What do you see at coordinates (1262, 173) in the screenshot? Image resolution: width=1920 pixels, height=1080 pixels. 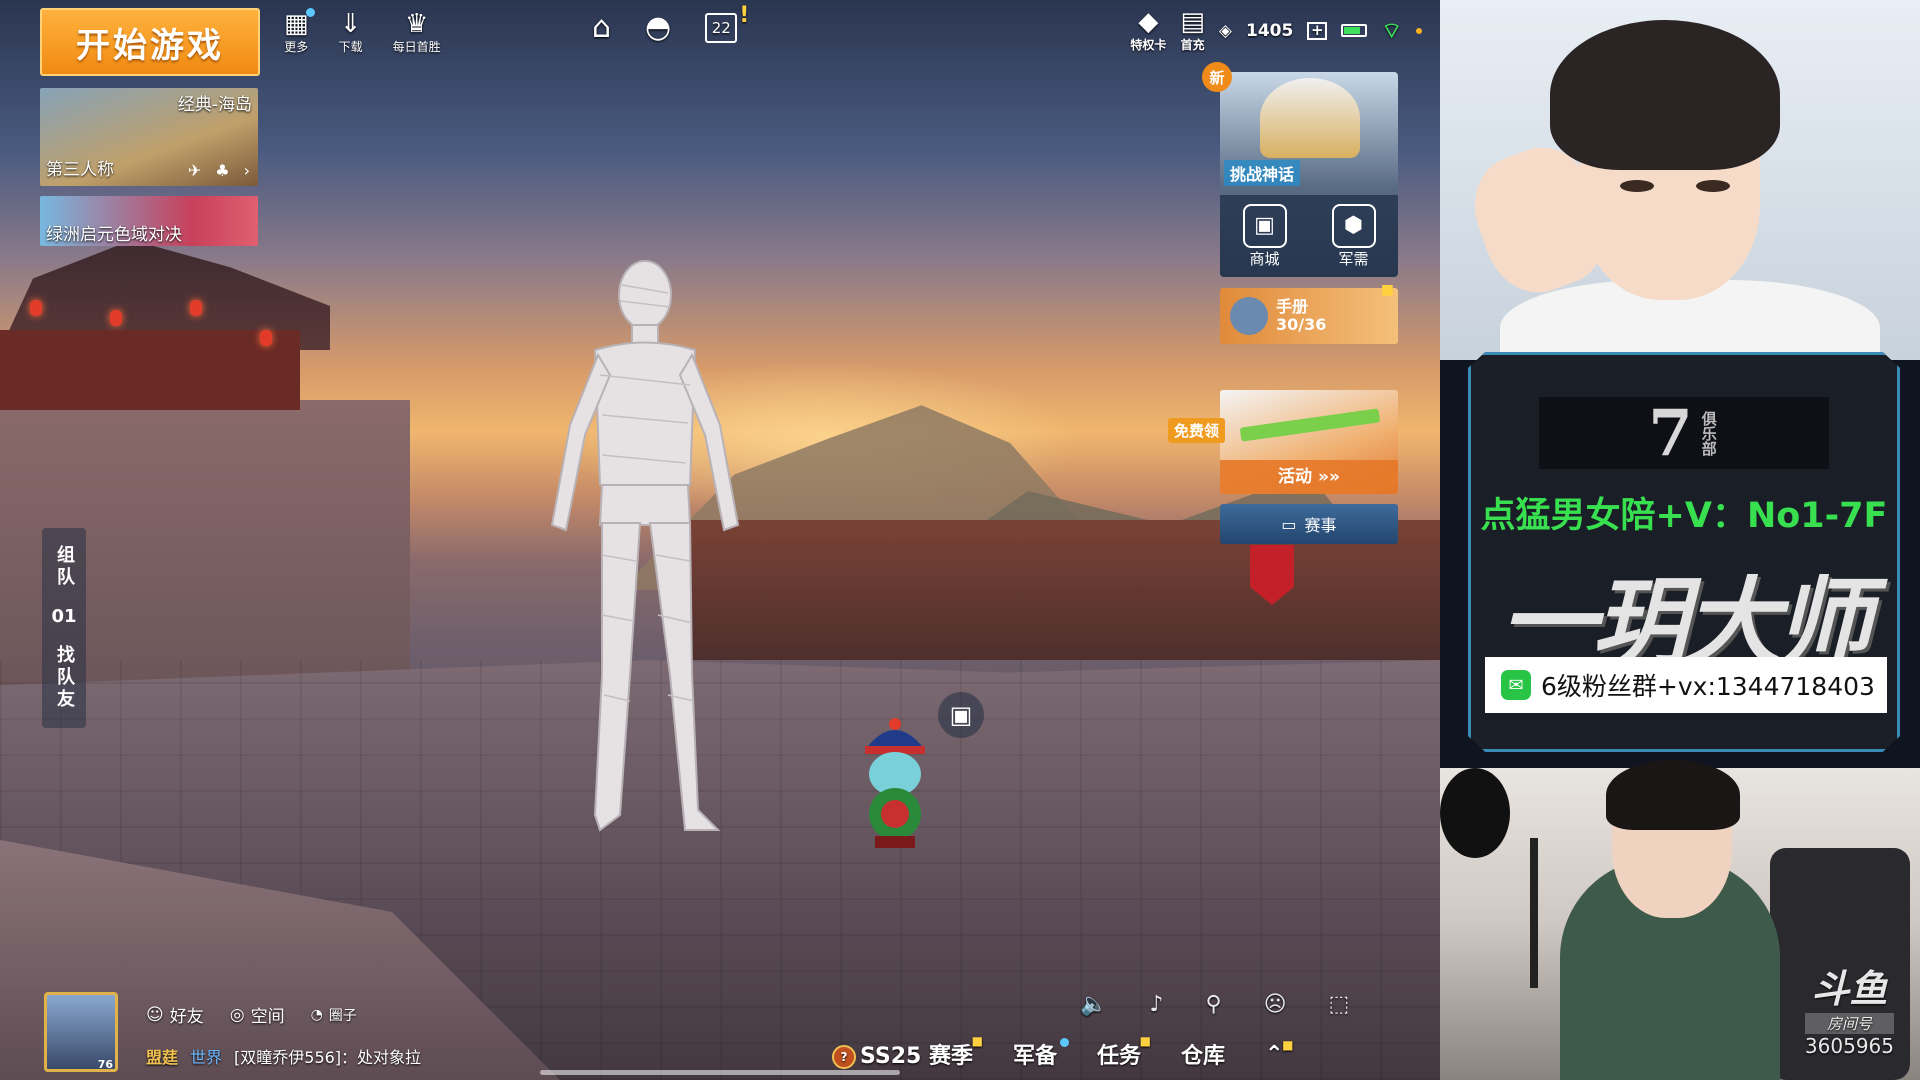 I see `mythic-challenge-label: 挑战神话` at bounding box center [1262, 173].